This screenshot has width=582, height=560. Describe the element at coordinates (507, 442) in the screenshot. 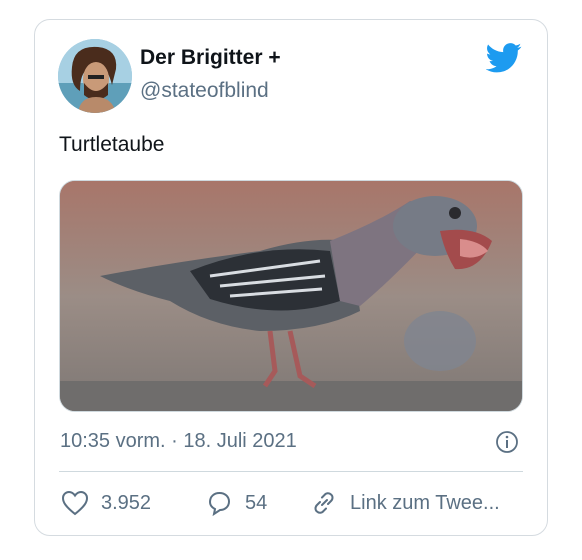

I see `info-icon` at that location.